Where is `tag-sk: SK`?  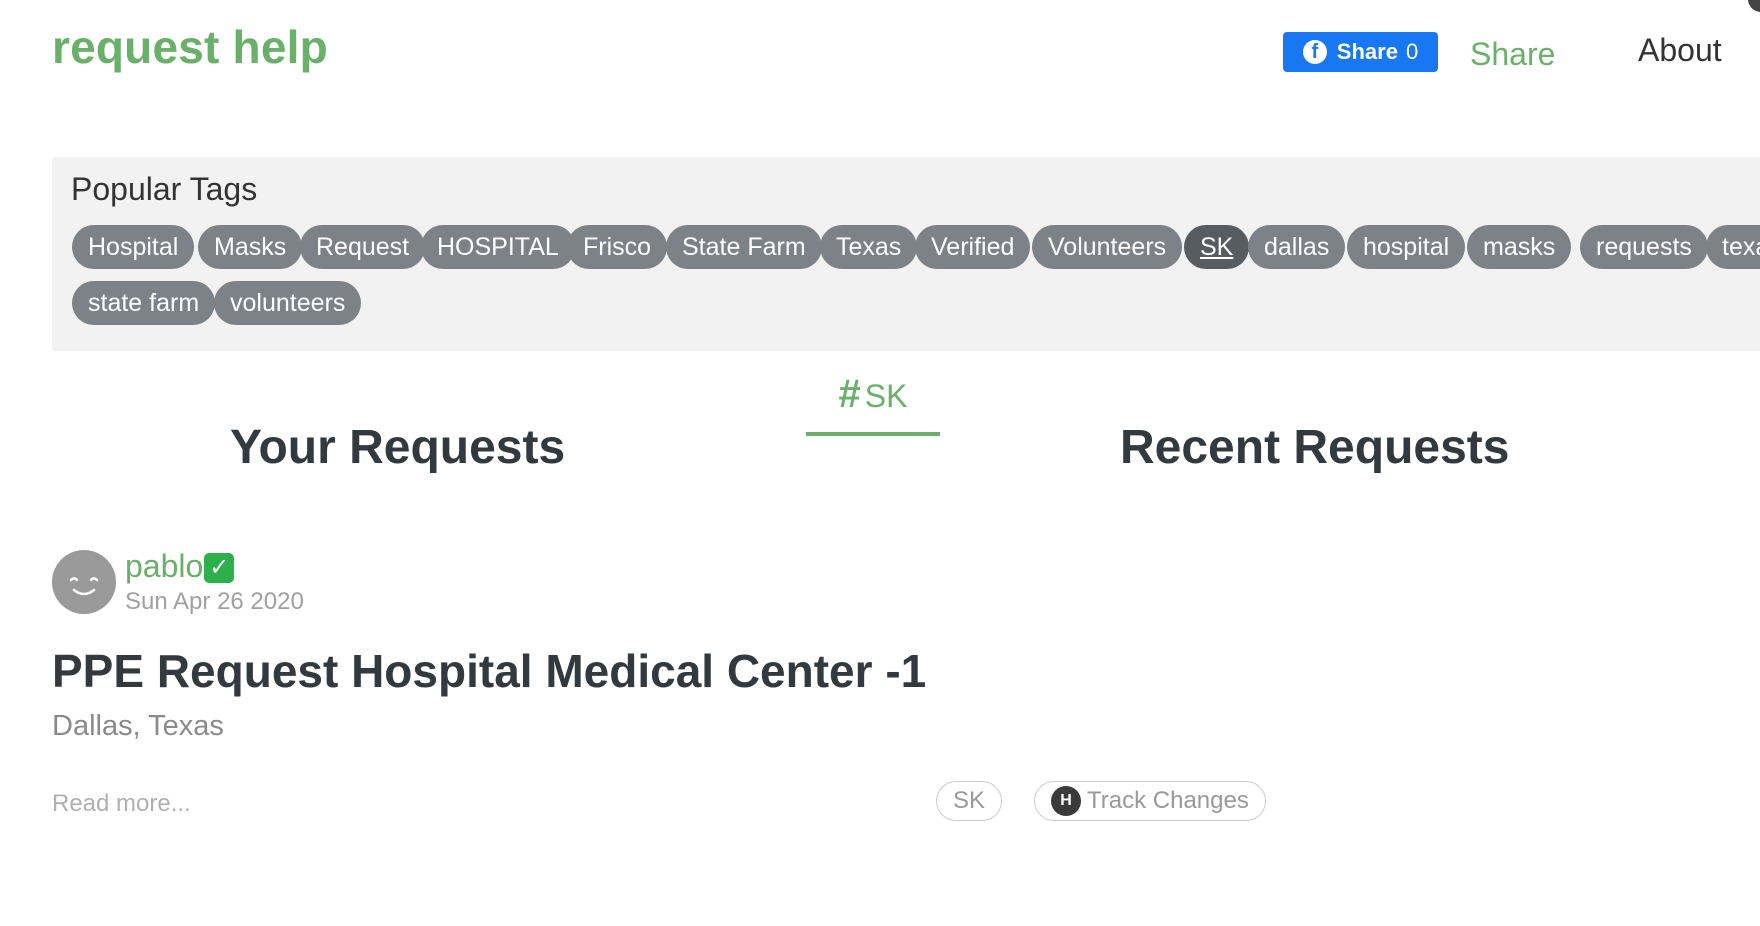 tag-sk: SK is located at coordinates (1217, 247).